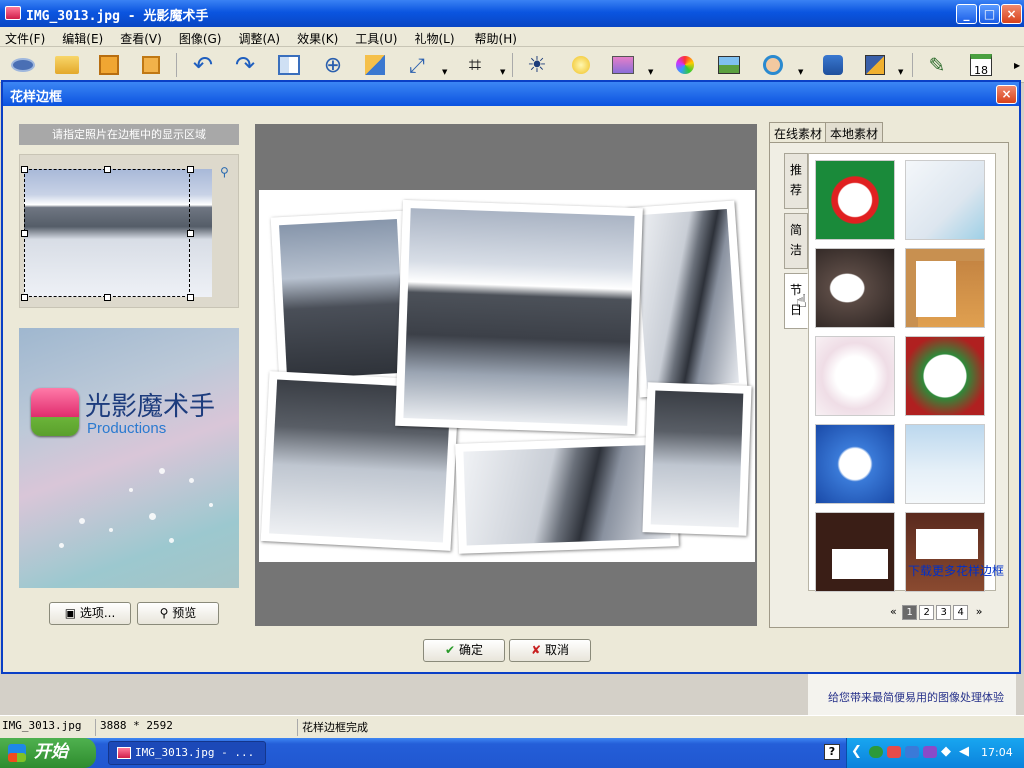 The image size is (1024, 768). I want to click on portrait-dropdown-icon: ▼, so click(800, 72).